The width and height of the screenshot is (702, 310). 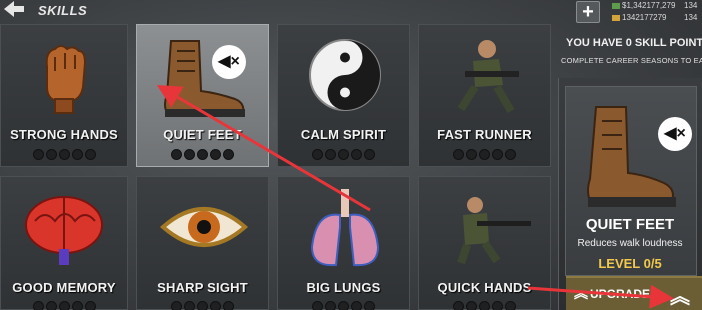 What do you see at coordinates (630, 263) in the screenshot?
I see `selected-skill-level: LEVEL 0/5` at bounding box center [630, 263].